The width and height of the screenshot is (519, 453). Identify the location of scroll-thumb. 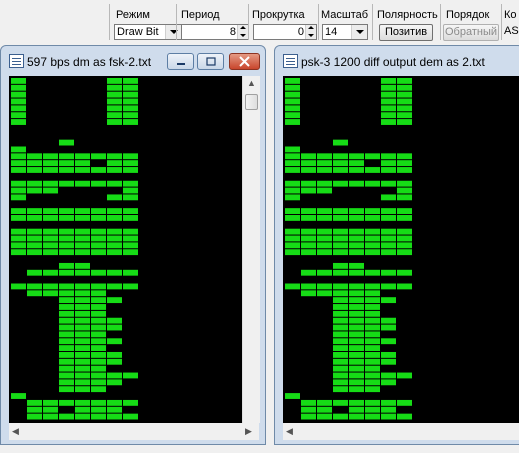
(251, 102).